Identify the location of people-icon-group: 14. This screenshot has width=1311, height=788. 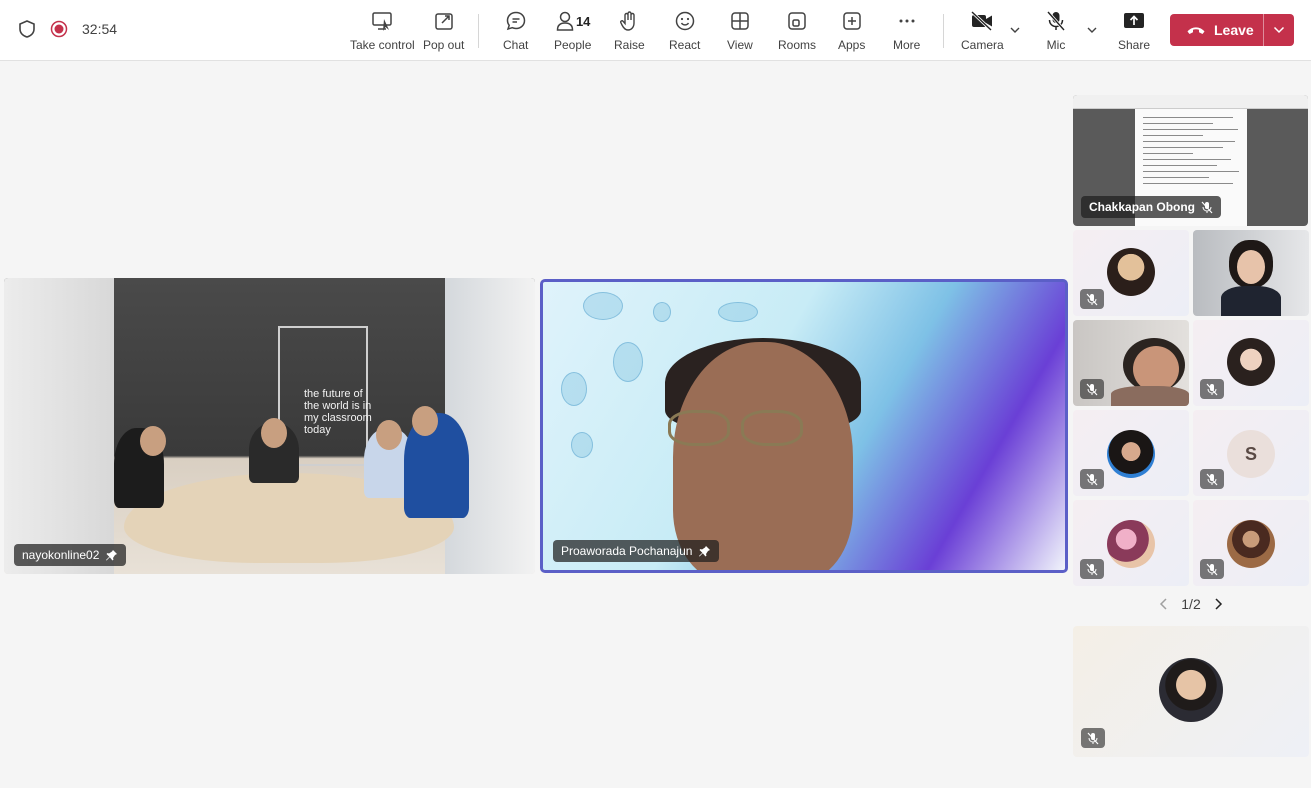
(572, 21).